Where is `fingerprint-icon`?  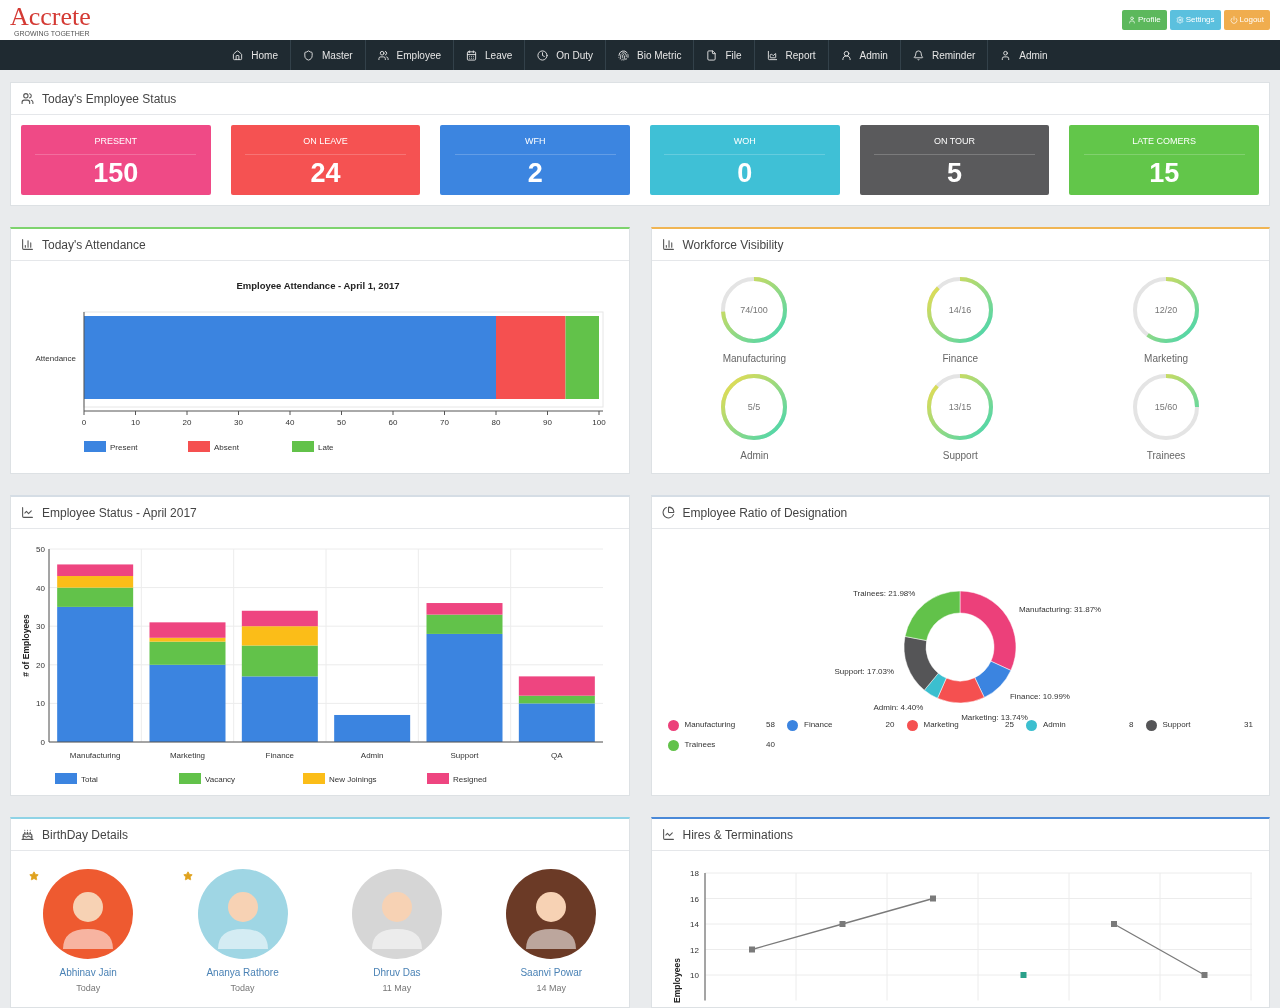 fingerprint-icon is located at coordinates (623, 55).